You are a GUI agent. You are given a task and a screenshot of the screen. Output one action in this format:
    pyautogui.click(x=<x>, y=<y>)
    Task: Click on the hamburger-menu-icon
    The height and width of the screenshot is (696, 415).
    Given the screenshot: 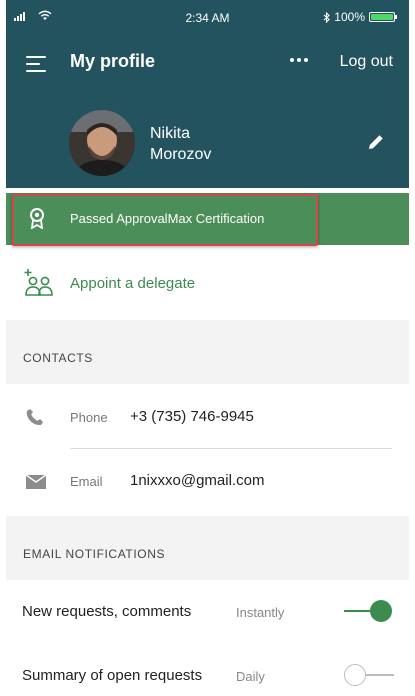 What is the action you would take?
    pyautogui.click(x=37, y=63)
    